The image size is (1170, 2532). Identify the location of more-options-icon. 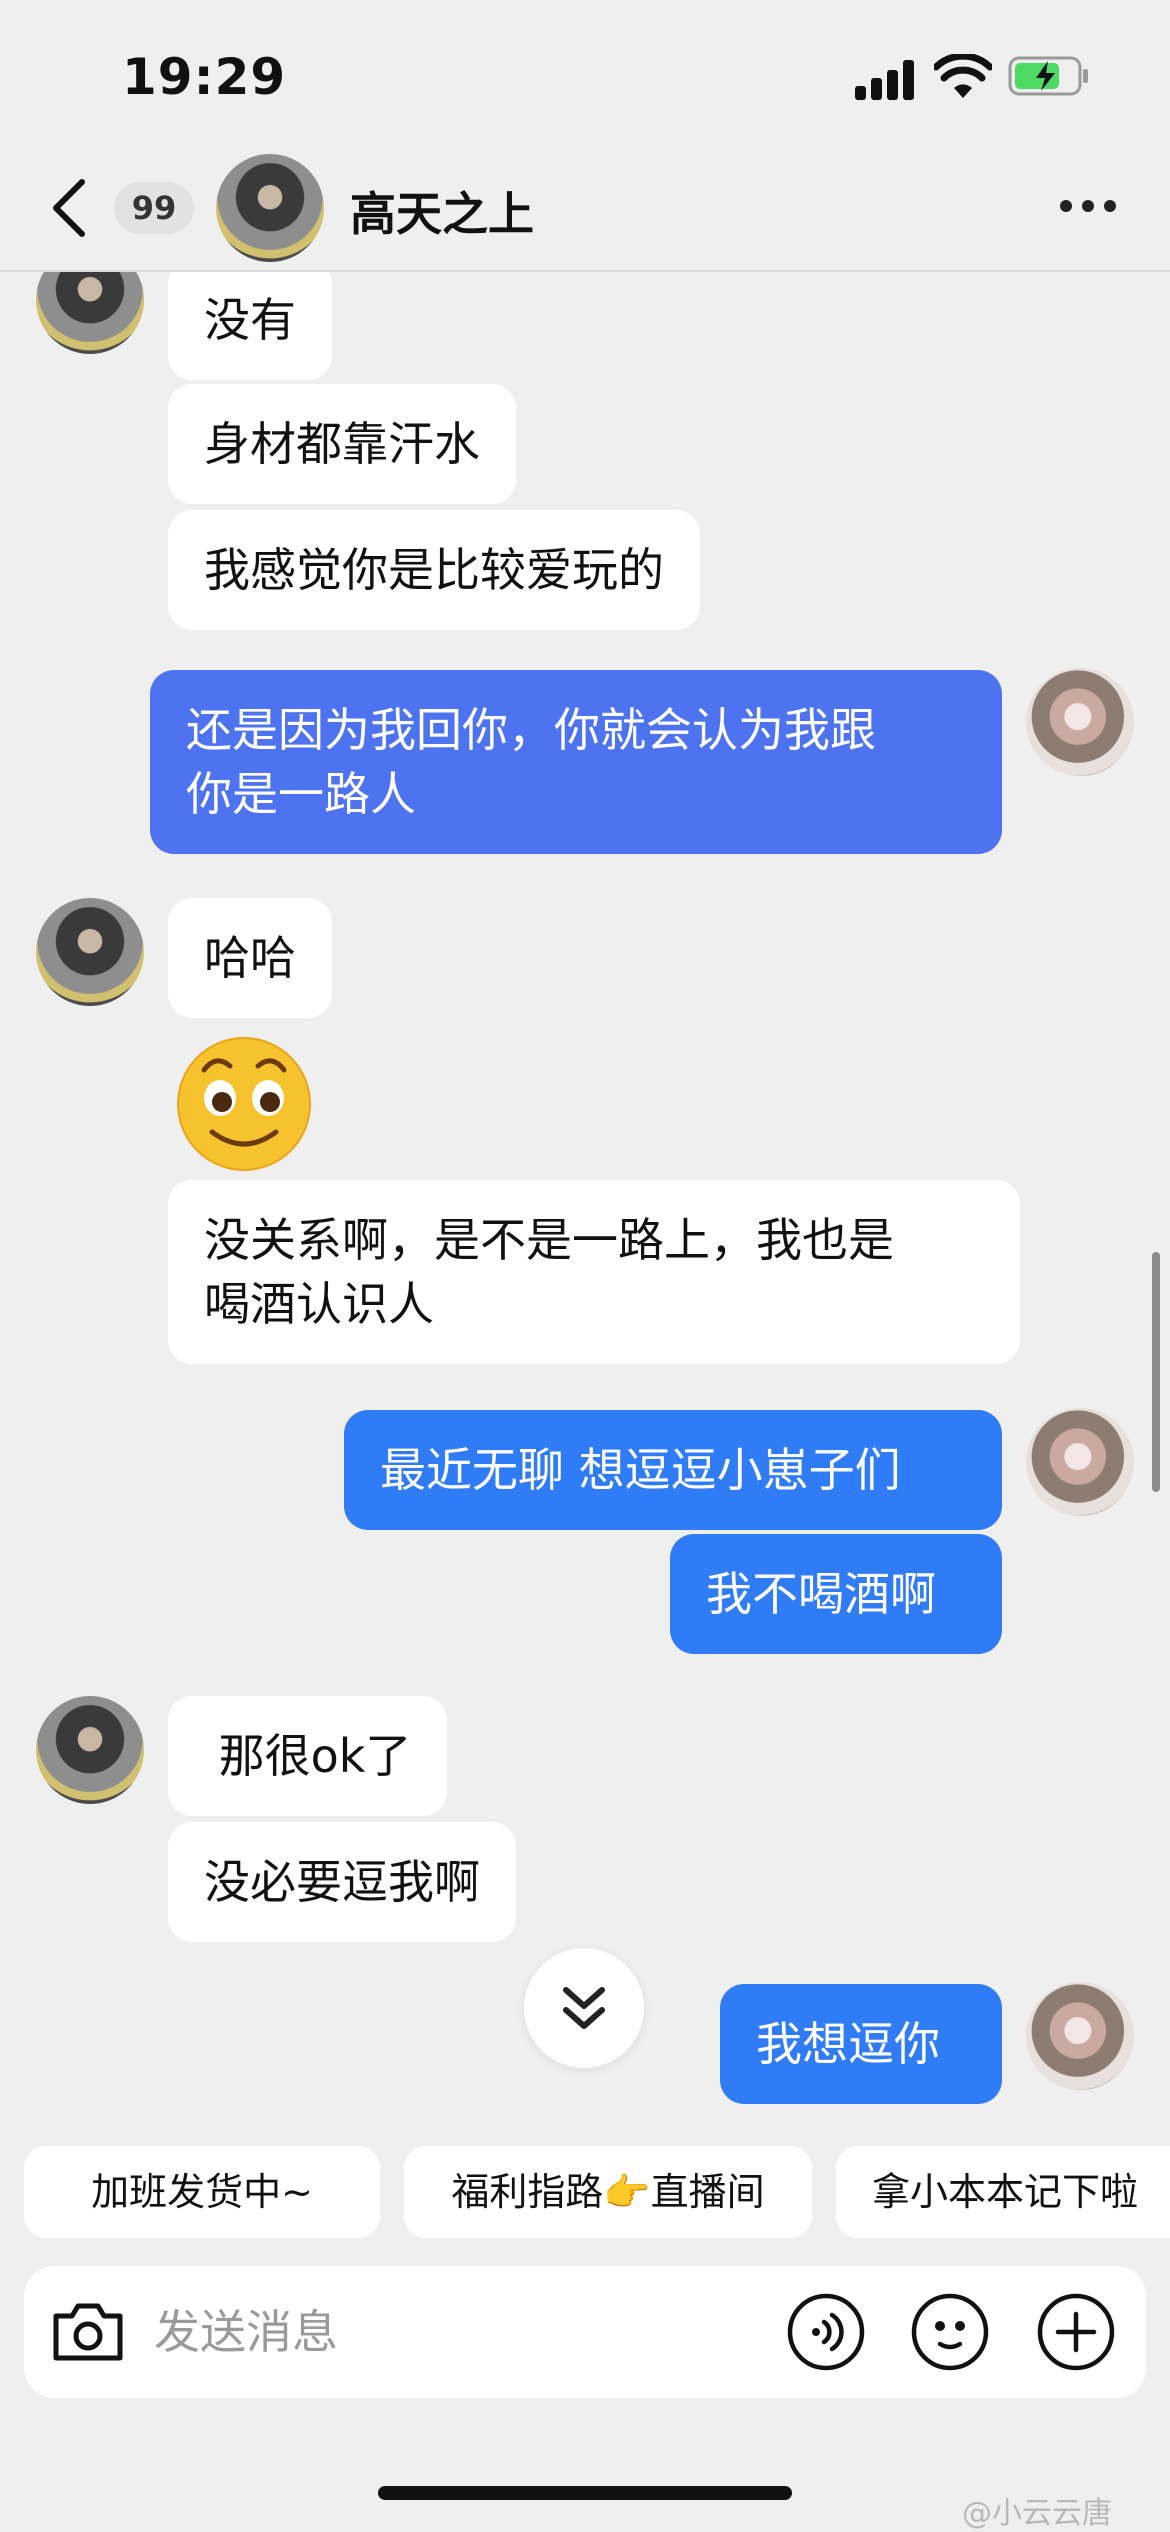
(1090, 208).